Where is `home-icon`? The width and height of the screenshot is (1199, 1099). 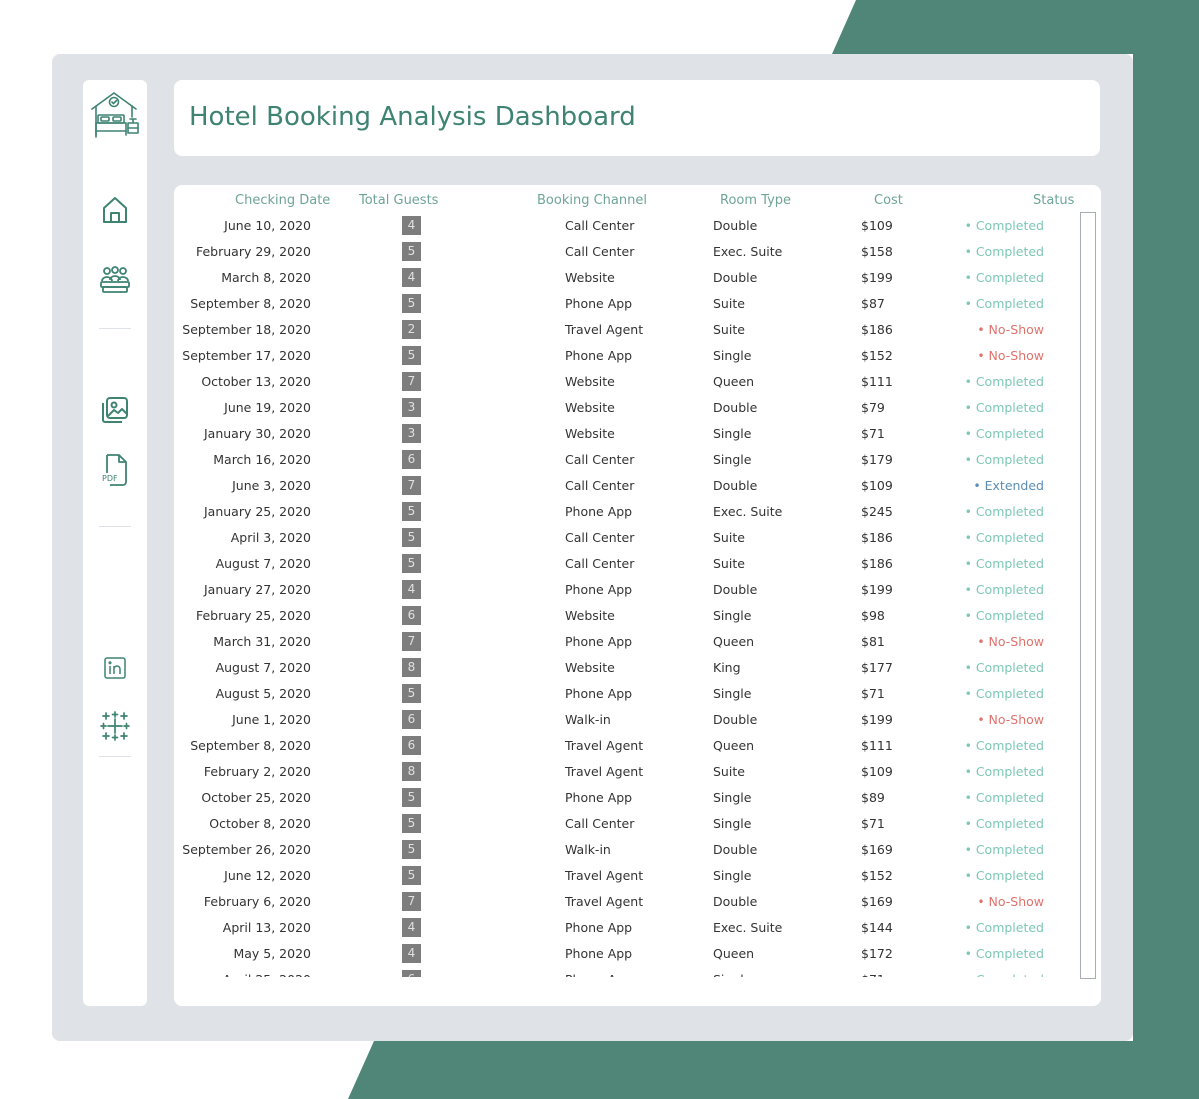 home-icon is located at coordinates (115, 210).